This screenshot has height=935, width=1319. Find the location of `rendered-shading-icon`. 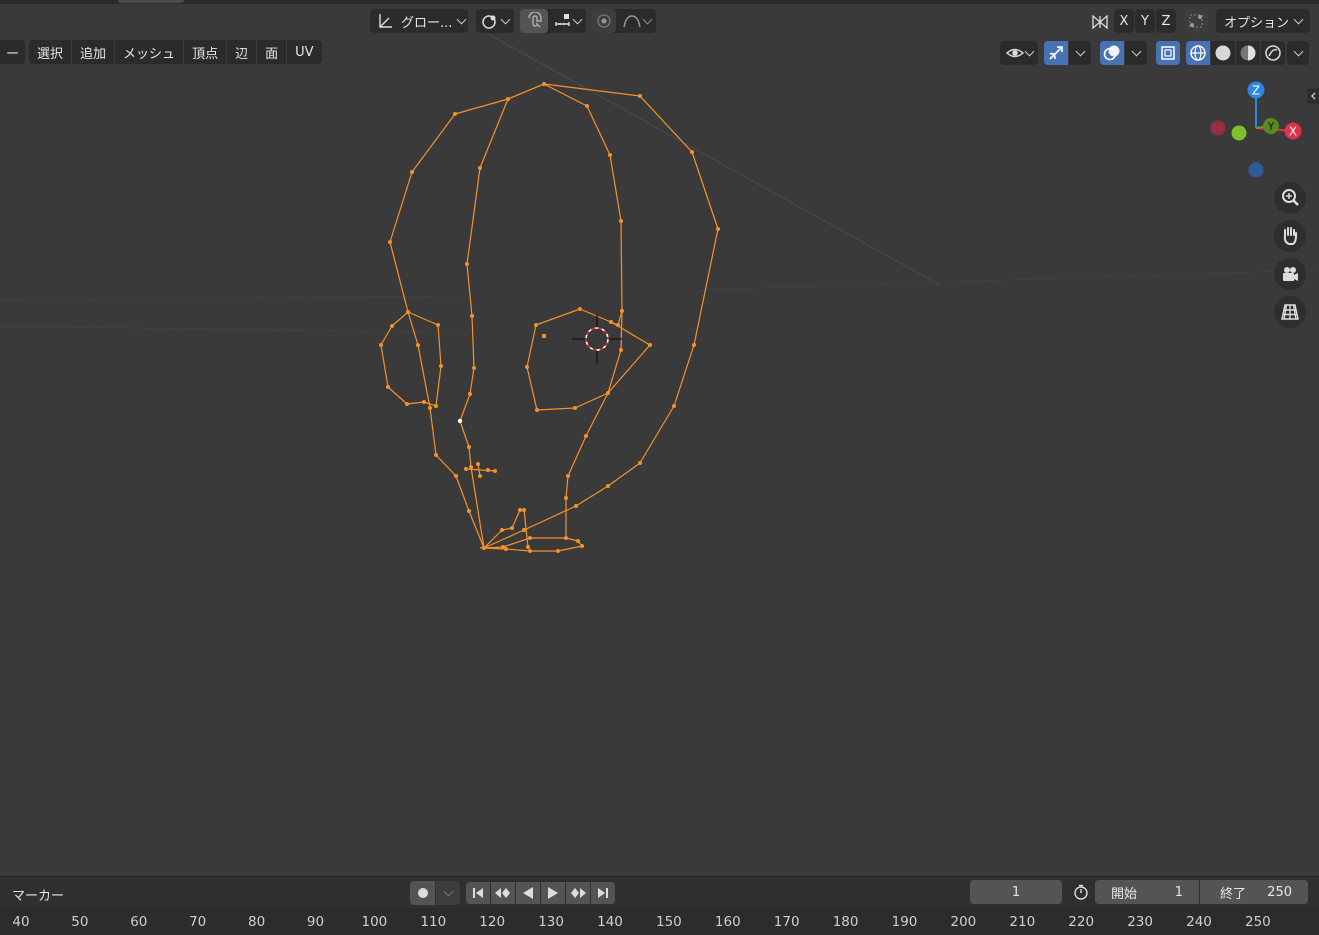

rendered-shading-icon is located at coordinates (1273, 53).